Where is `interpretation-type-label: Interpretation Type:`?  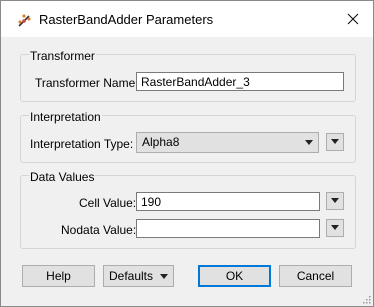
interpretation-type-label: Interpretation Type: is located at coordinates (82, 144).